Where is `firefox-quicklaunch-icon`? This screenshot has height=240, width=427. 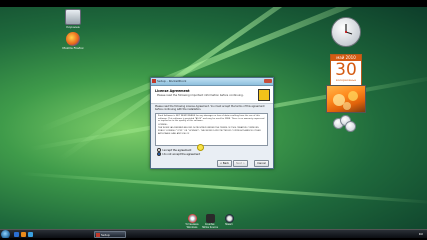
firefox-quicklaunch-icon is located at coordinates (23, 234).